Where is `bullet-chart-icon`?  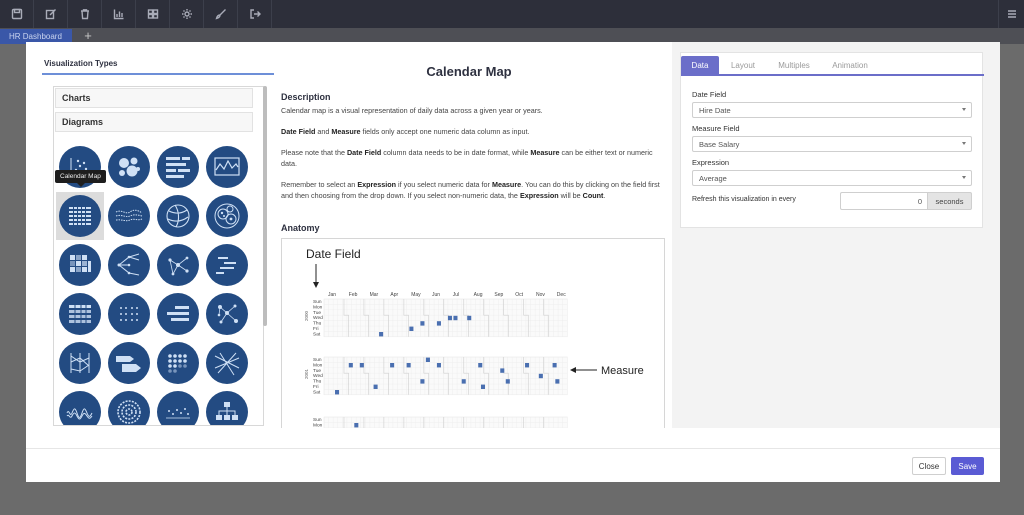 bullet-chart-icon is located at coordinates (178, 314).